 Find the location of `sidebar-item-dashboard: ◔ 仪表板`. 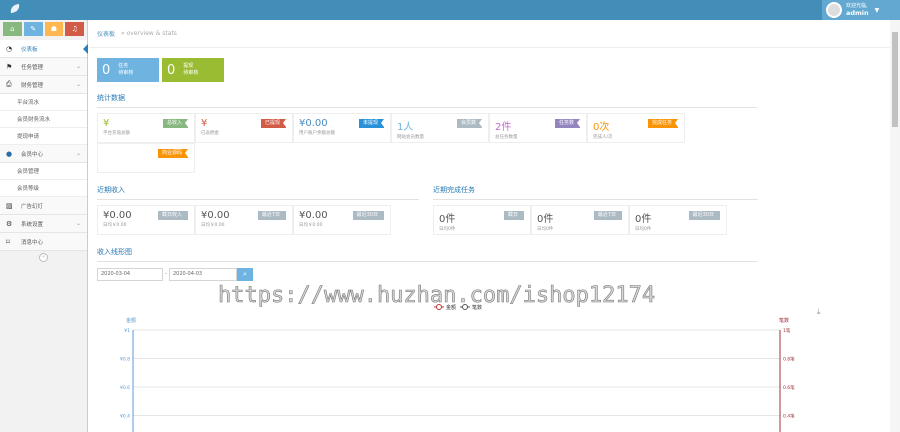

sidebar-item-dashboard: ◔ 仪表板 is located at coordinates (44, 49).